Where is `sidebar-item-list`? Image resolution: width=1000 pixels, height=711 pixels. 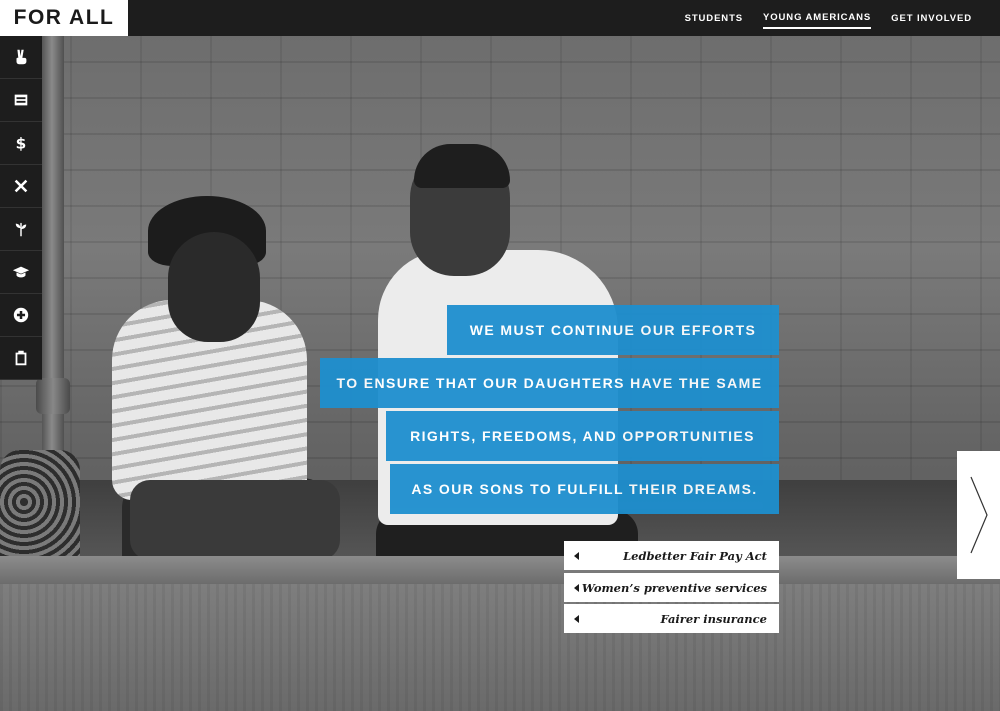 sidebar-item-list is located at coordinates (21, 100).